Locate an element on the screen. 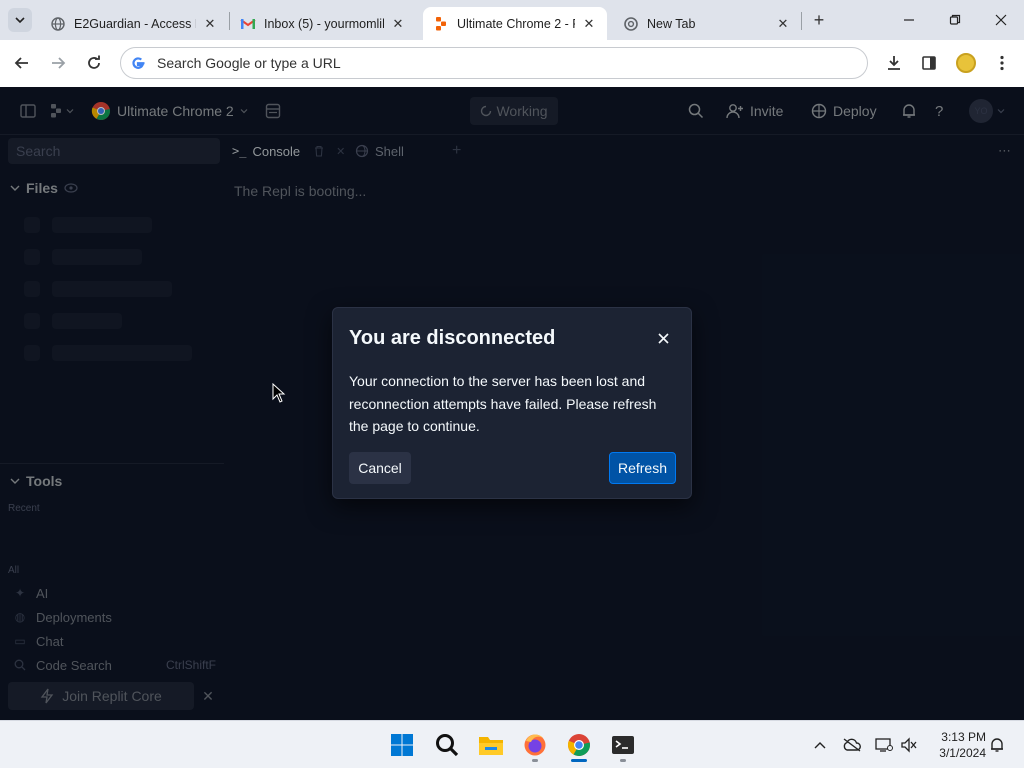 This screenshot has height=768, width=1024. onedrive-button is located at coordinates (852, 745).